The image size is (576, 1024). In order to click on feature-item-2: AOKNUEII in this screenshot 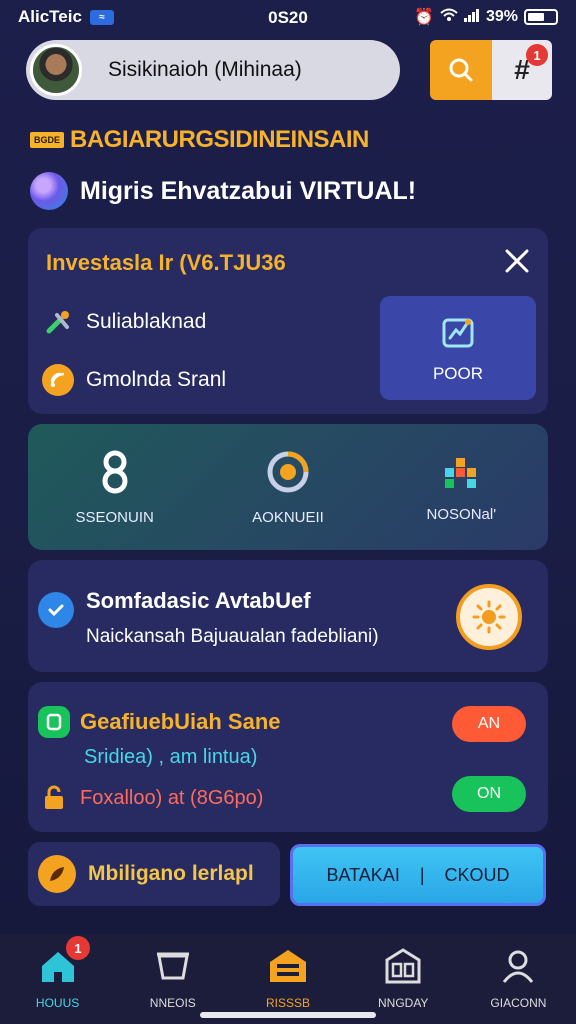, I will do `click(287, 487)`.